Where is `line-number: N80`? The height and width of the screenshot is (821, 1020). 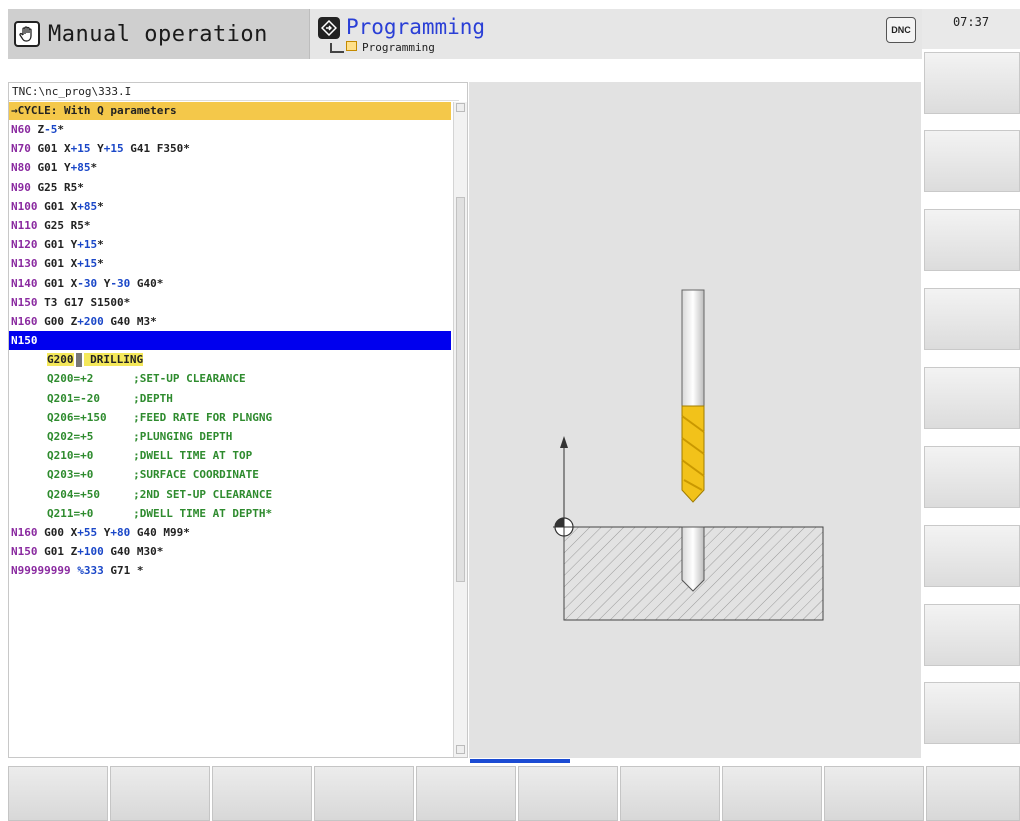
line-number: N80 is located at coordinates (21, 168).